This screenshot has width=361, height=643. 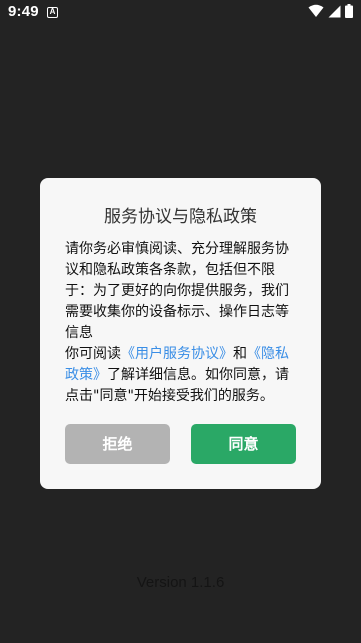 I want to click on battery-icon, so click(x=349, y=11).